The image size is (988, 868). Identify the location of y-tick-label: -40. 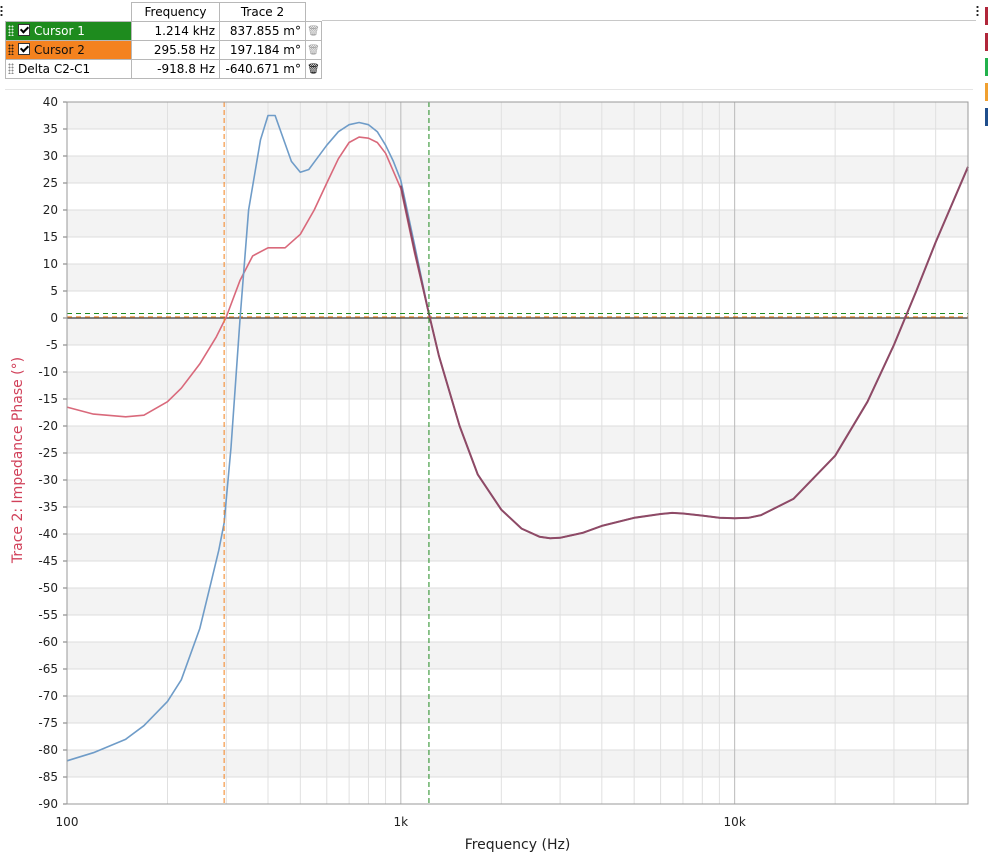
(48, 534).